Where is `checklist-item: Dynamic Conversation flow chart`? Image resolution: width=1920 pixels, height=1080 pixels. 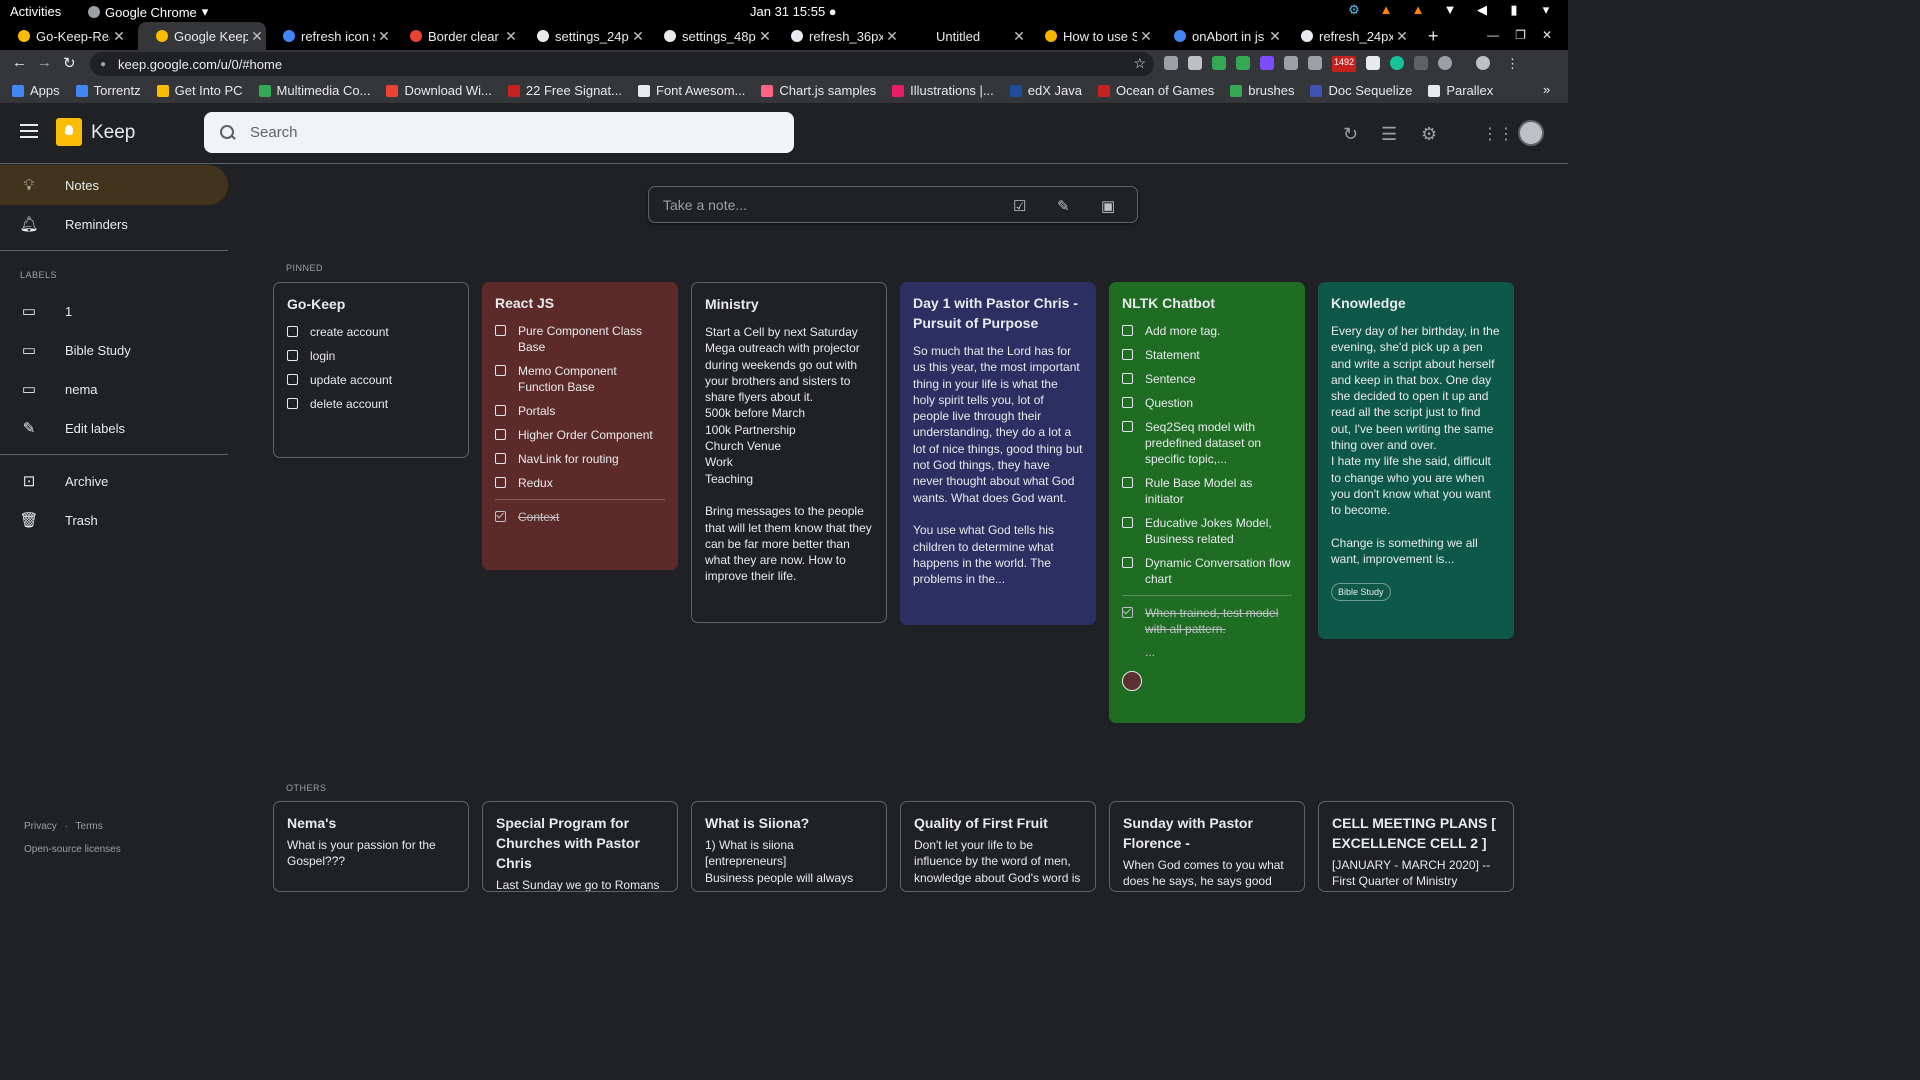 checklist-item: Dynamic Conversation flow chart is located at coordinates (1207, 571).